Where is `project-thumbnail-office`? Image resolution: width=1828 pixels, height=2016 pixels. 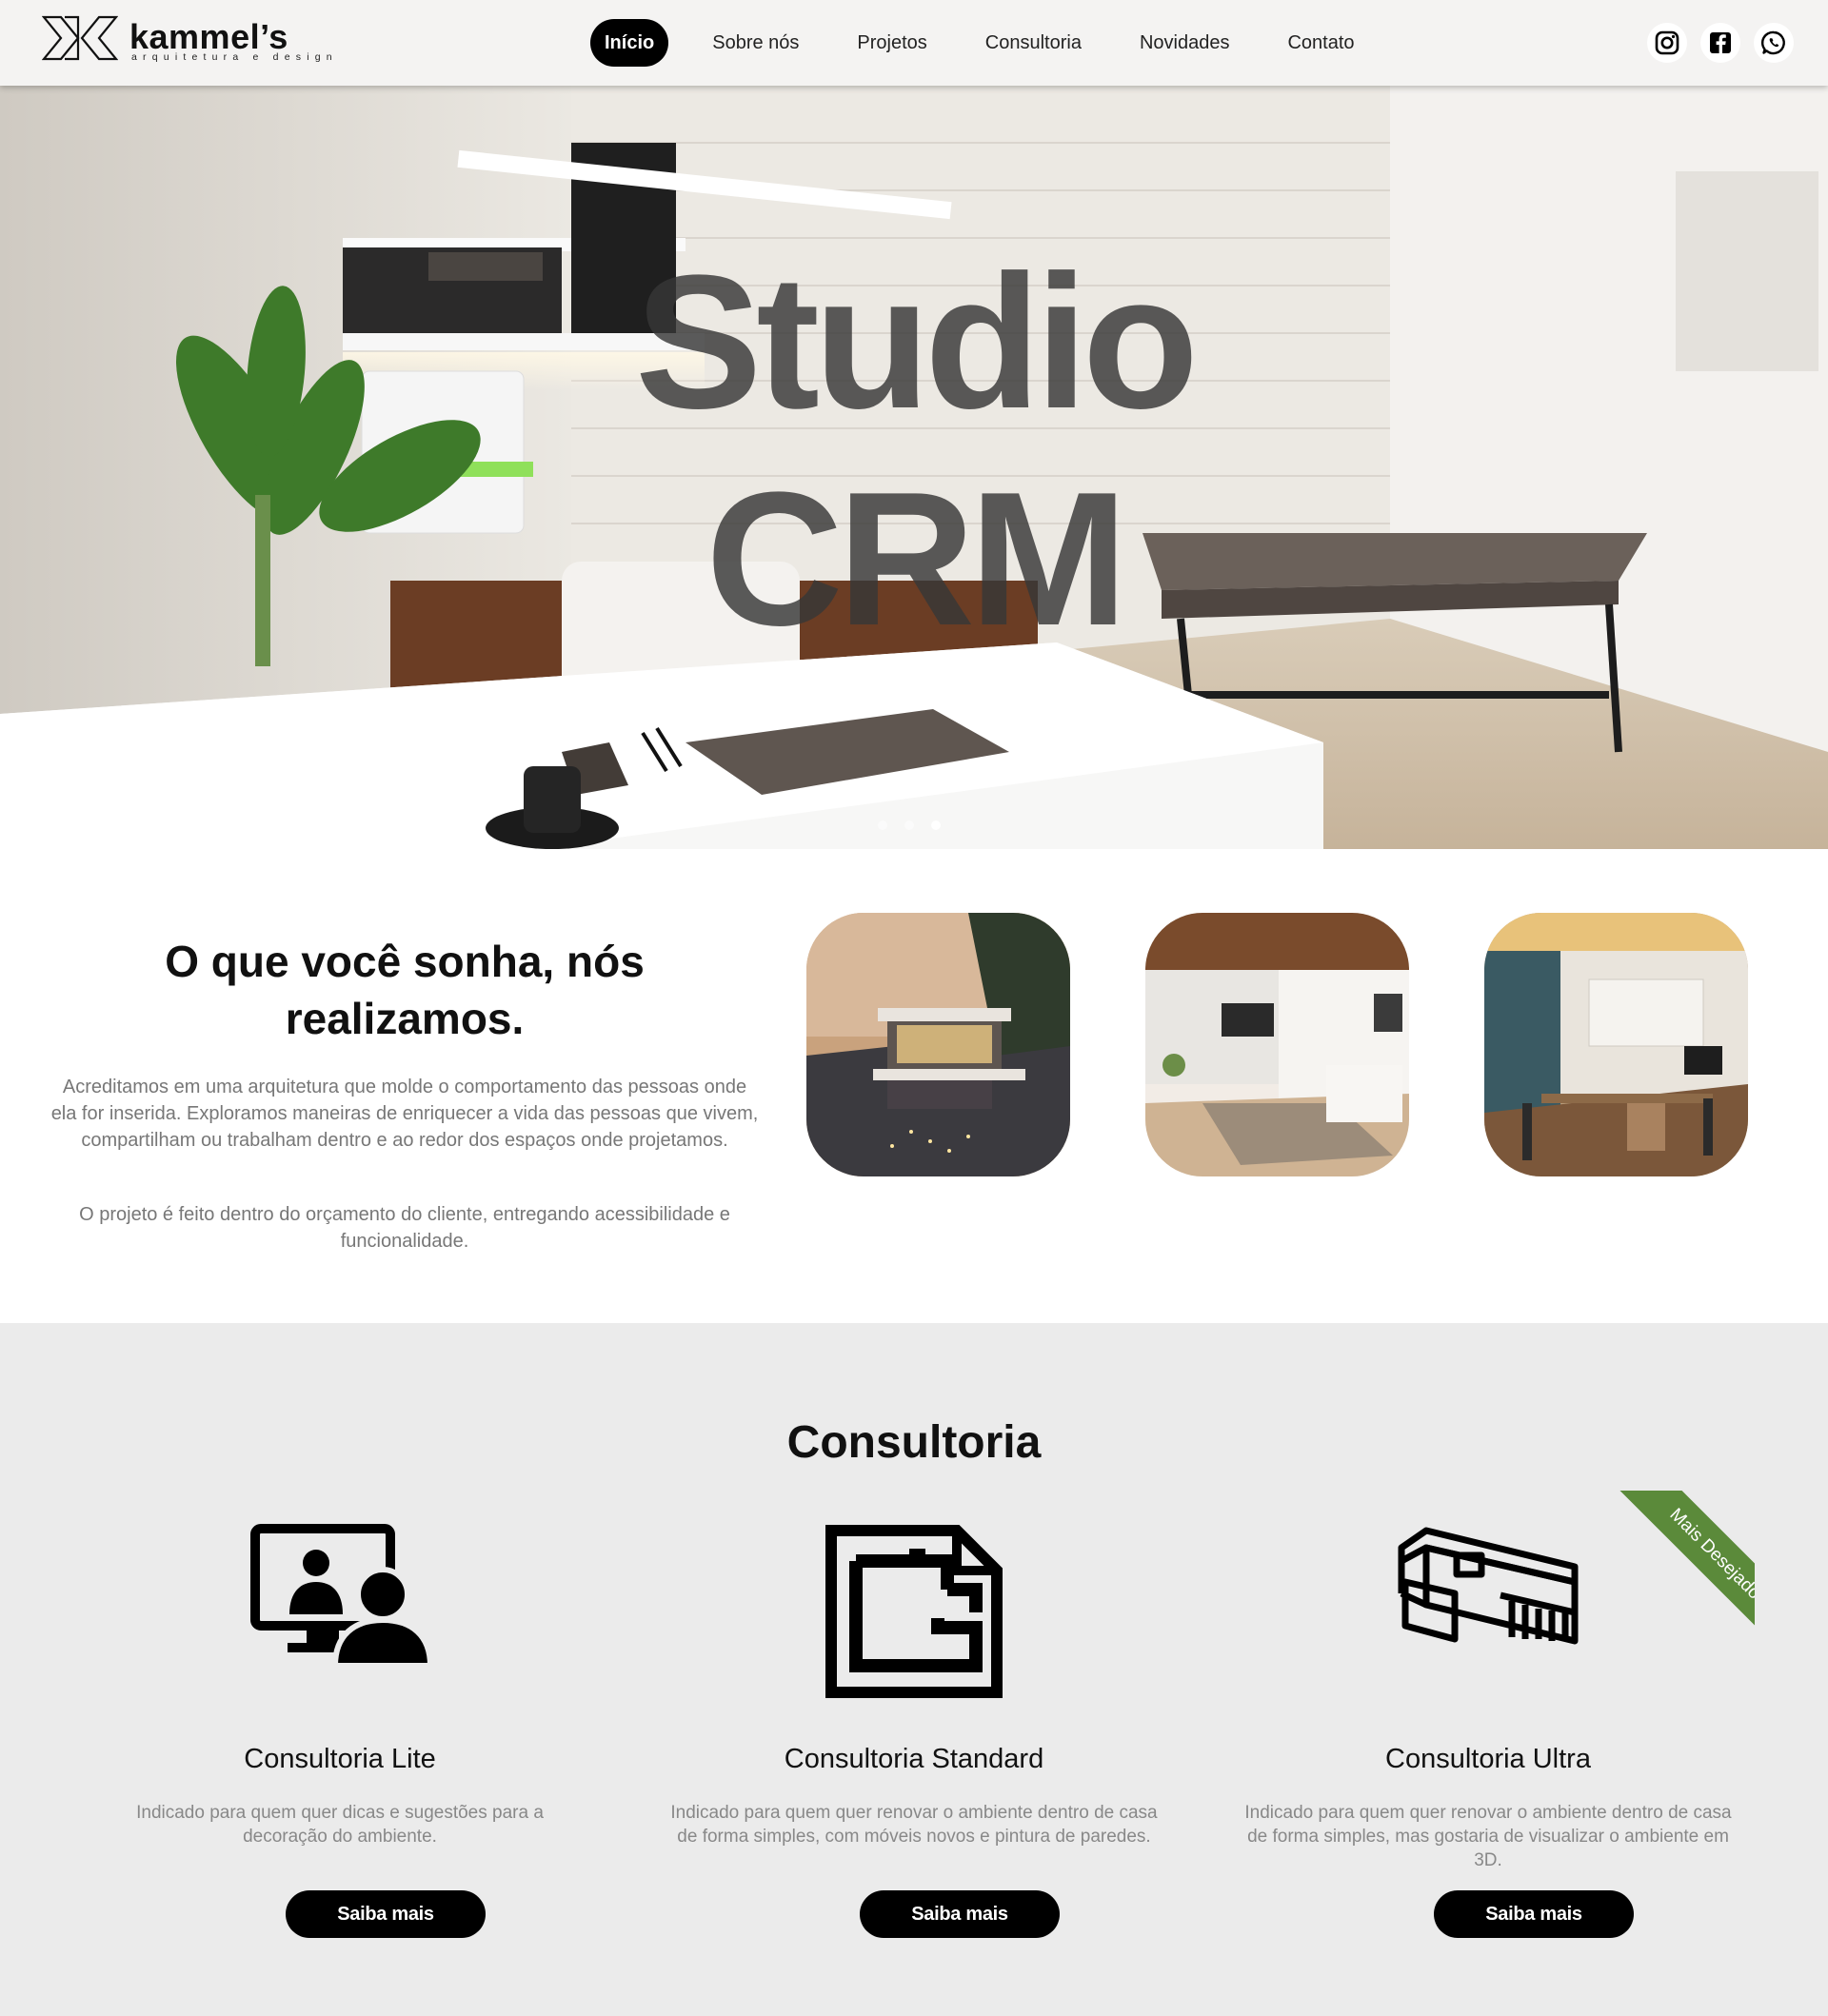 project-thumbnail-office is located at coordinates (1616, 1044).